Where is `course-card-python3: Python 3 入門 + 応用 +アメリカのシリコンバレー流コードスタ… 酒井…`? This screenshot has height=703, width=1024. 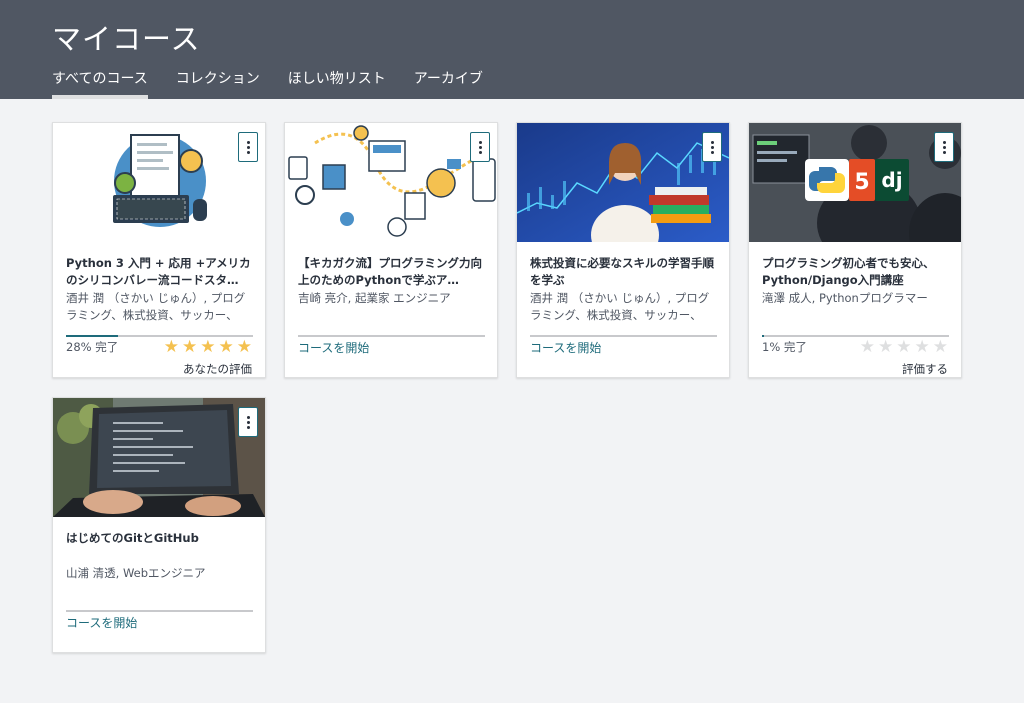
course-card-python3: Python 3 入門 + 応用 +アメリカのシリコンバレー流コードスタ… 酒井… is located at coordinates (159, 250).